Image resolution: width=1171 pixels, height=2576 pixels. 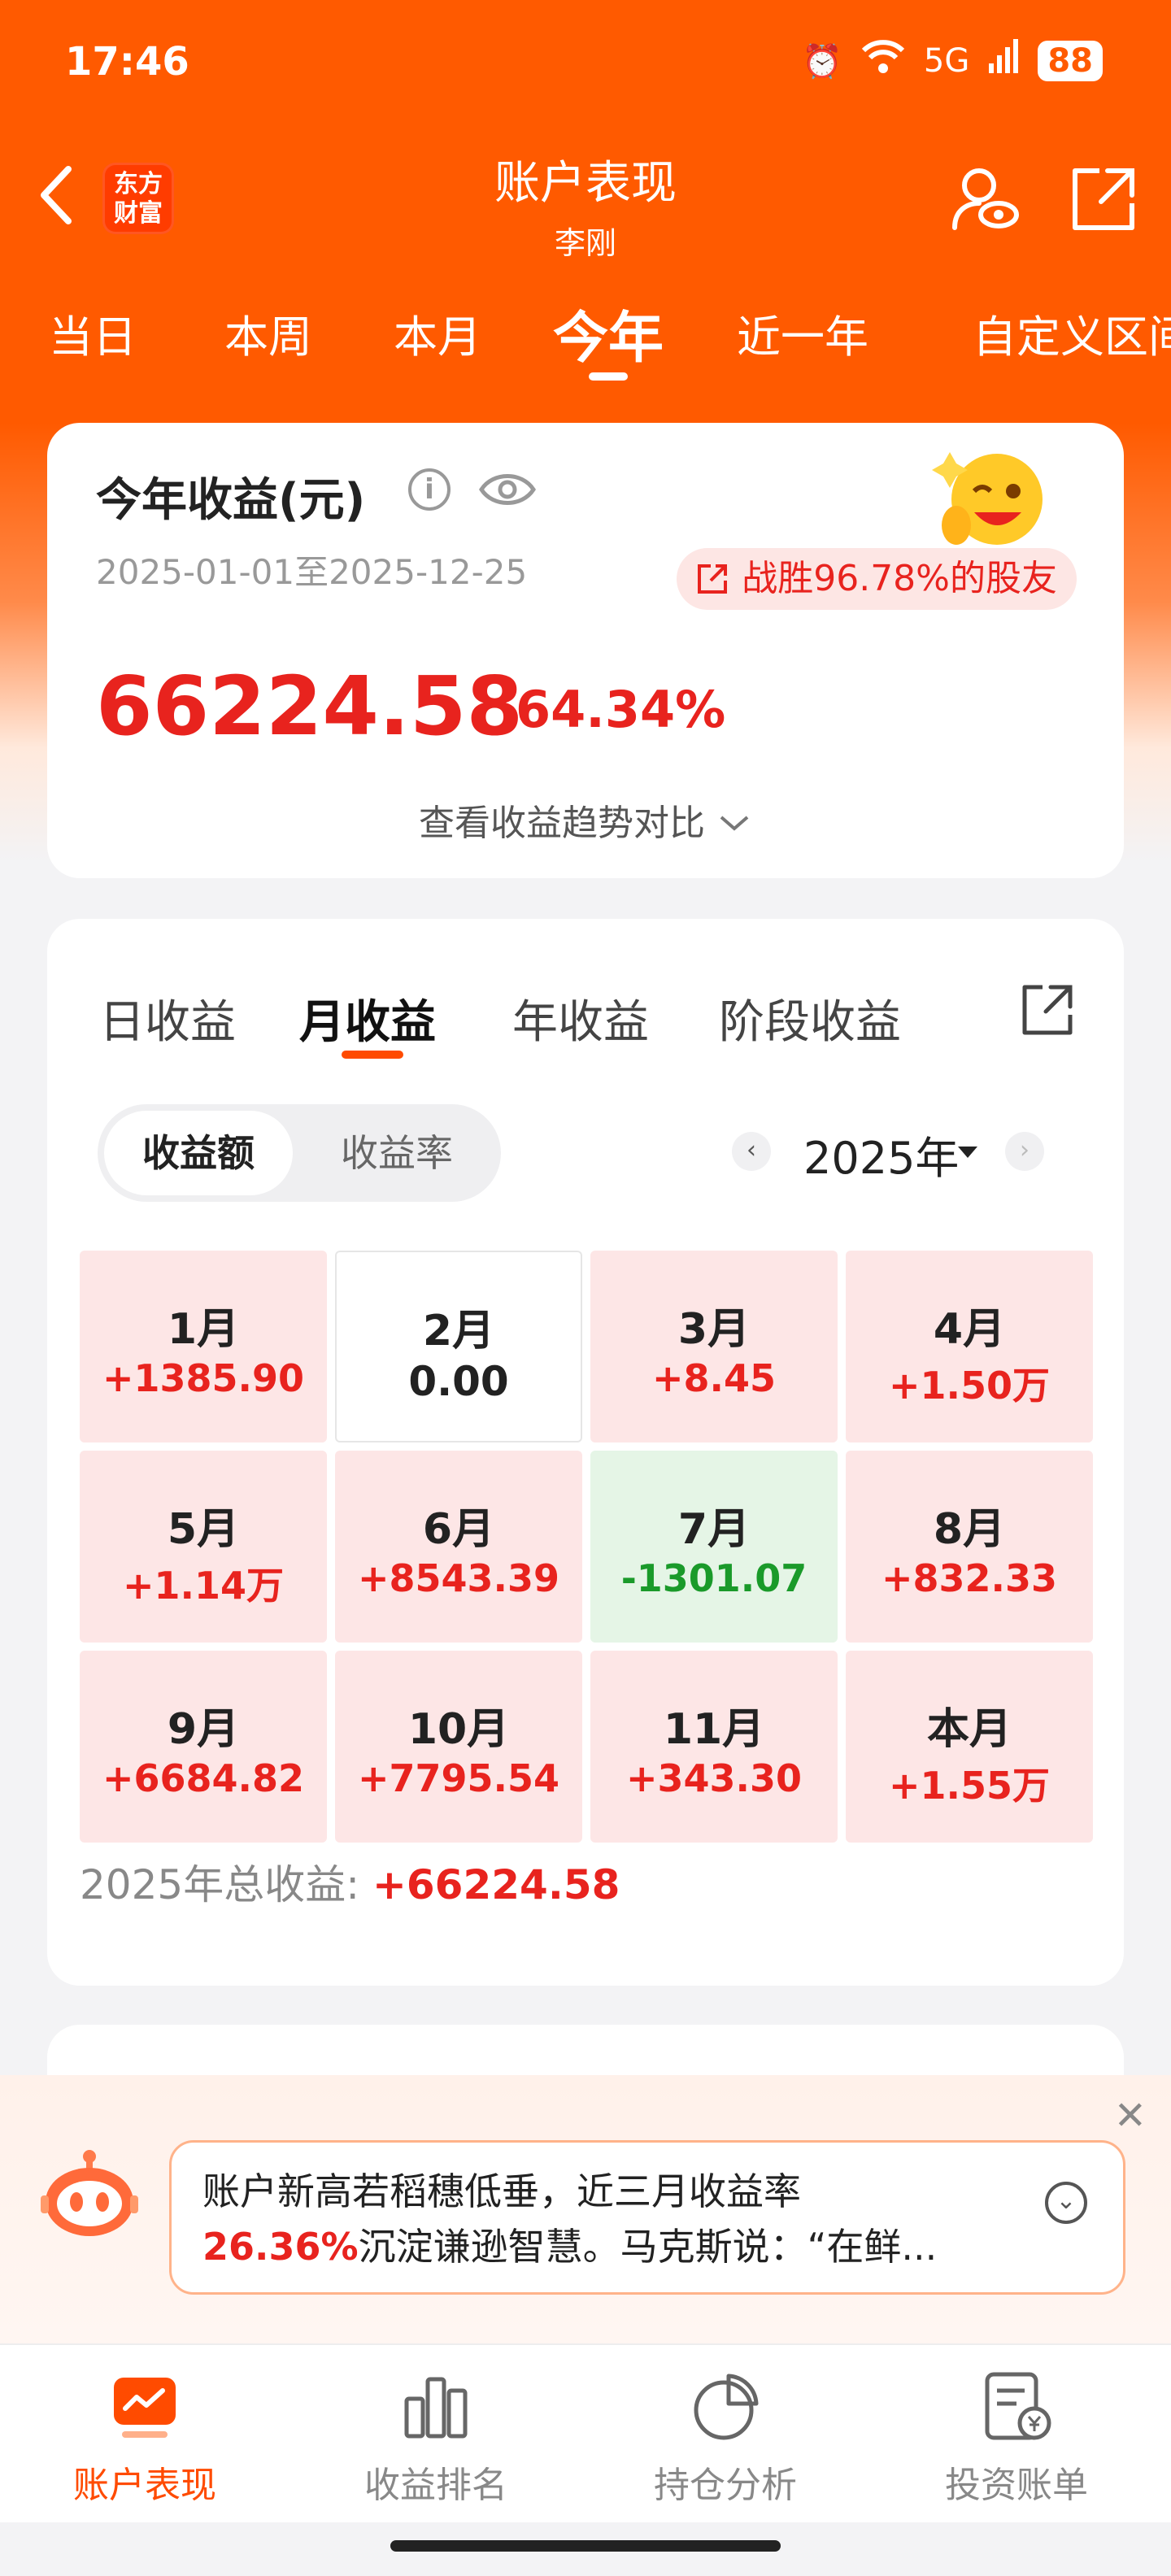 I want to click on nav-label: 收益排名, so click(x=436, y=2485).